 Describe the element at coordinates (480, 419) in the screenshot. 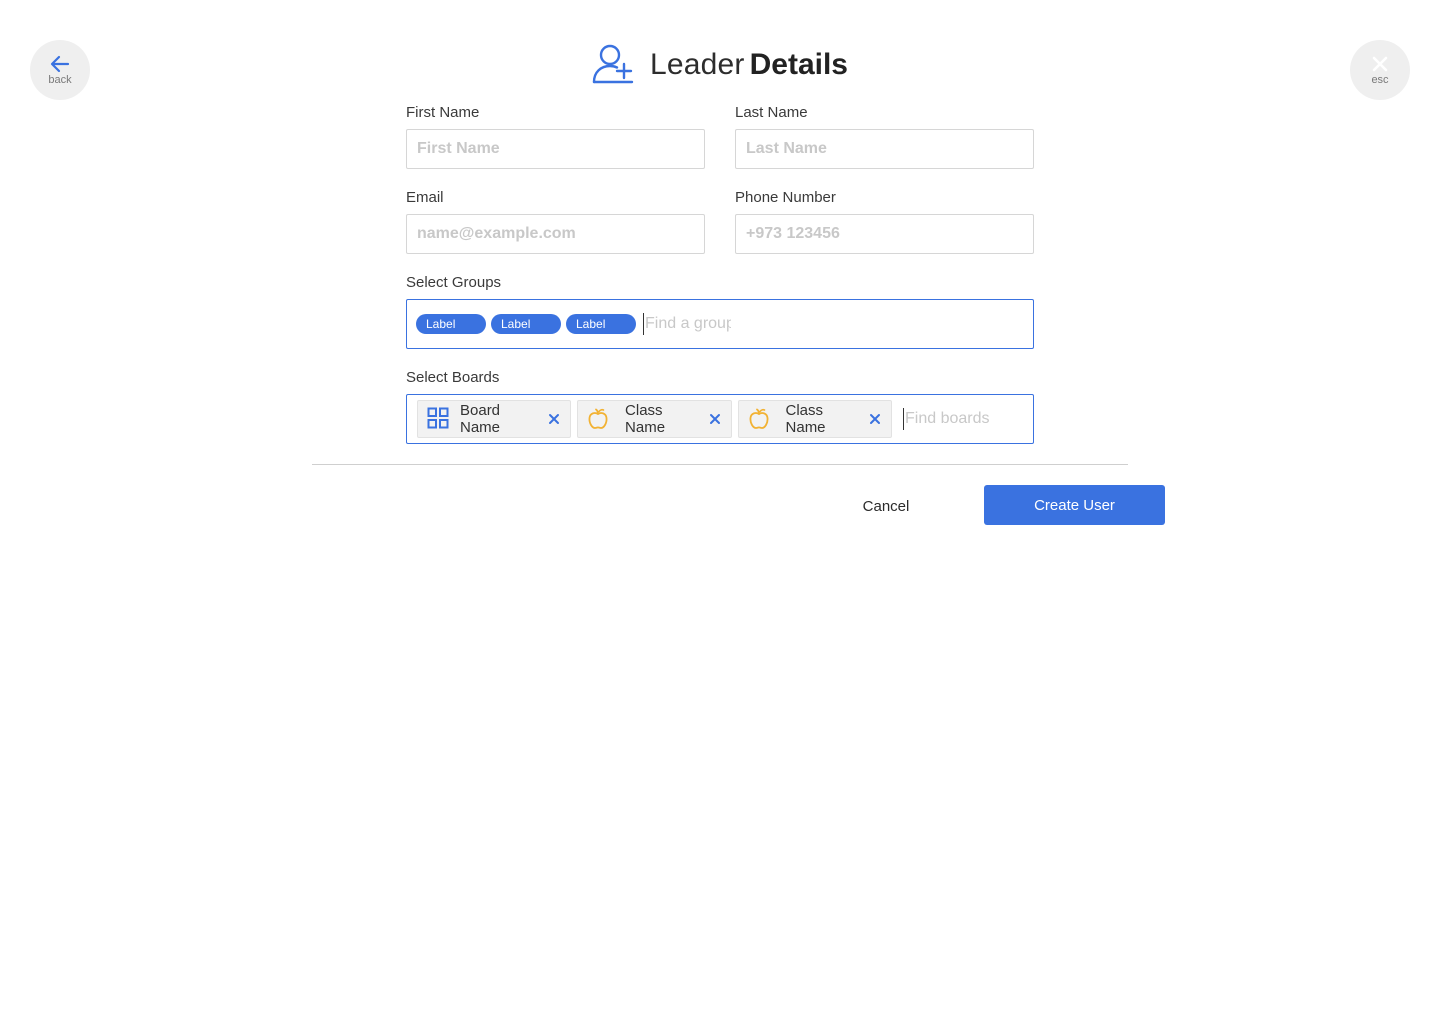

I see `board-chip-label: Board Name` at that location.